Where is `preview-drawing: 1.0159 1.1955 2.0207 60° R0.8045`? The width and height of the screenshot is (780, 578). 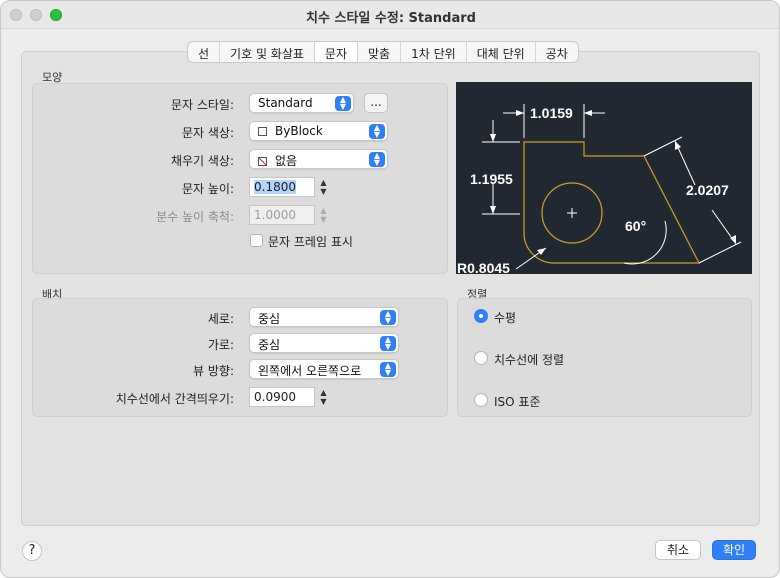
preview-drawing: 1.0159 1.1955 2.0207 60° R0.8045 is located at coordinates (599, 190).